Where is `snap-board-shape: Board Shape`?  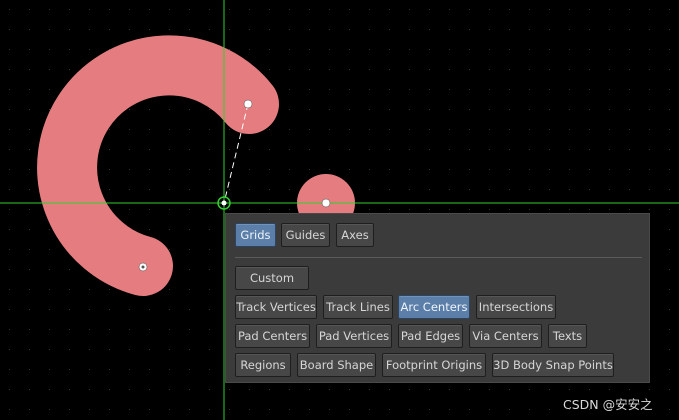
snap-board-shape: Board Shape is located at coordinates (336, 365).